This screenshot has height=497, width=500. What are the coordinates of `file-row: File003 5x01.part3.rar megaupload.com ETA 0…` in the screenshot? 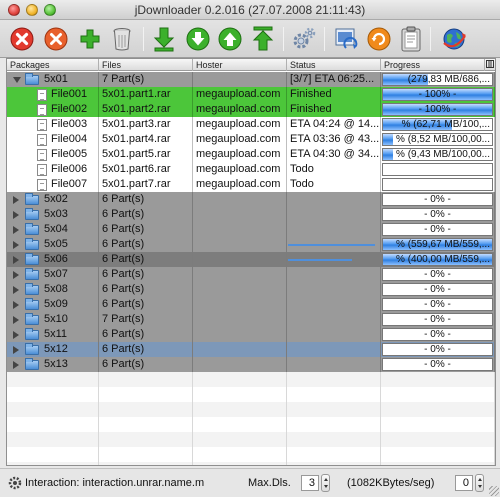 It's located at (251, 124).